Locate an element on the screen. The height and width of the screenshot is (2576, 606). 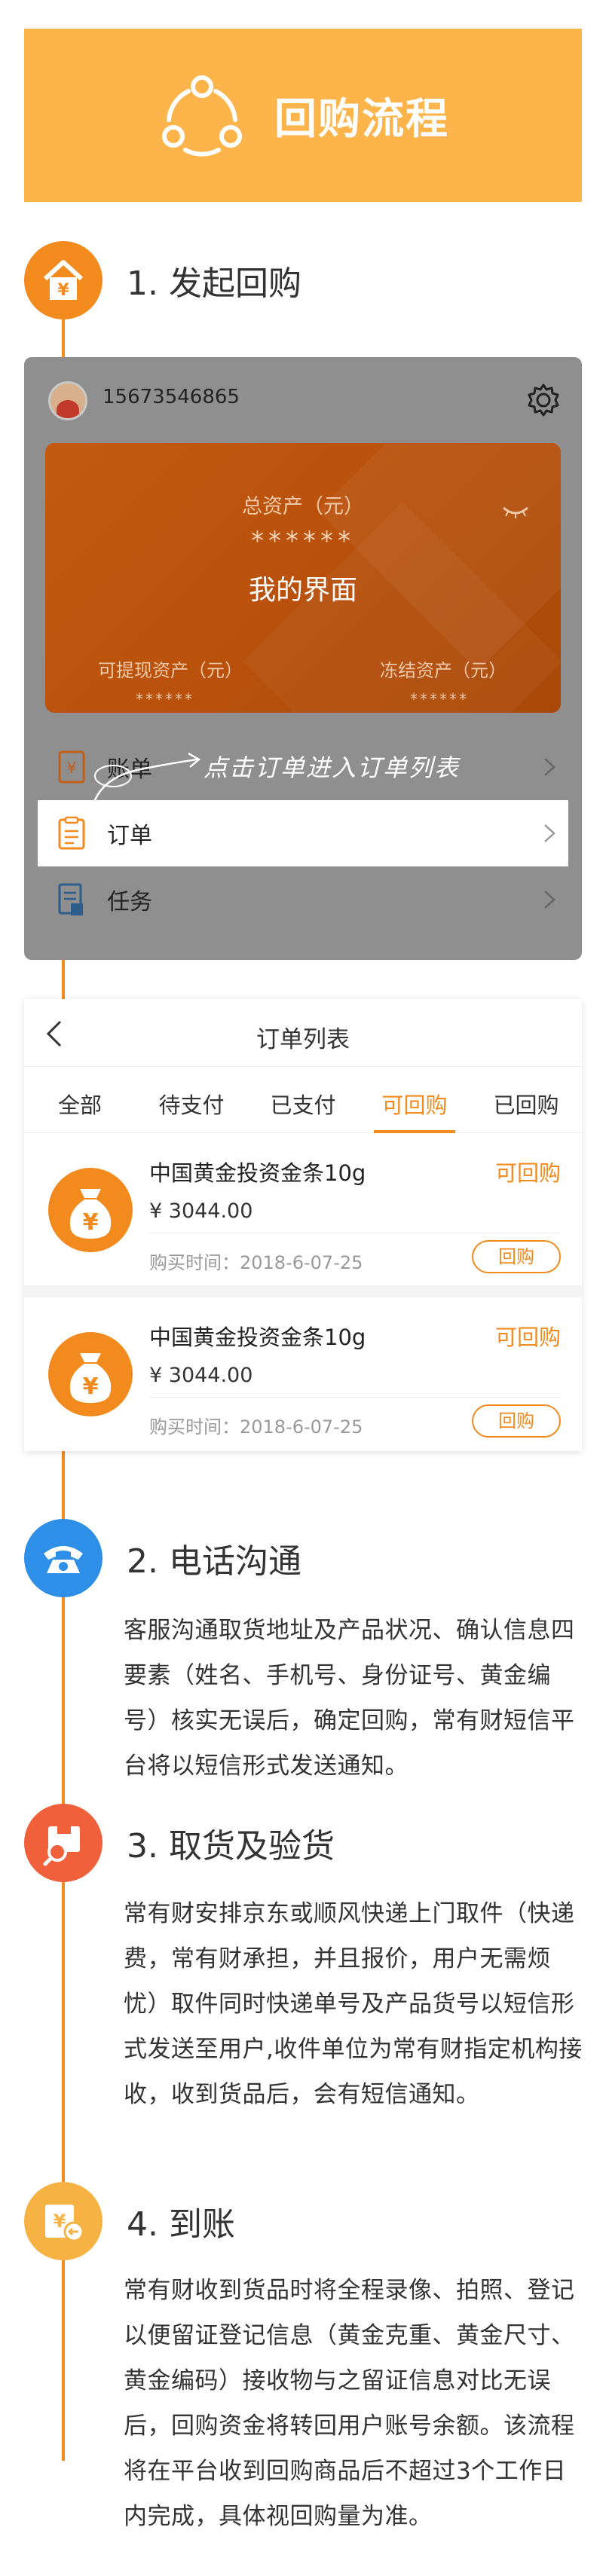
payout-icon: ¥ is located at coordinates (64, 2221).